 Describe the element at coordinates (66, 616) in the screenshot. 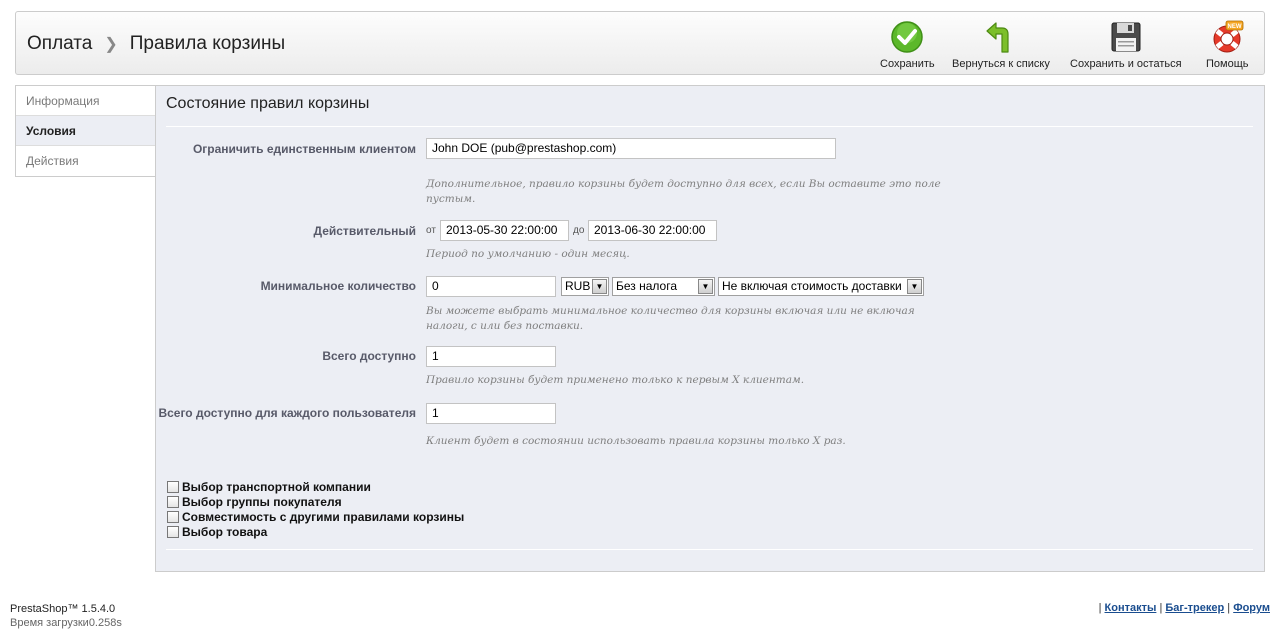

I see `footer-info: PrestaShop™ 1.5.4.0 Время загрузки0.258s` at that location.